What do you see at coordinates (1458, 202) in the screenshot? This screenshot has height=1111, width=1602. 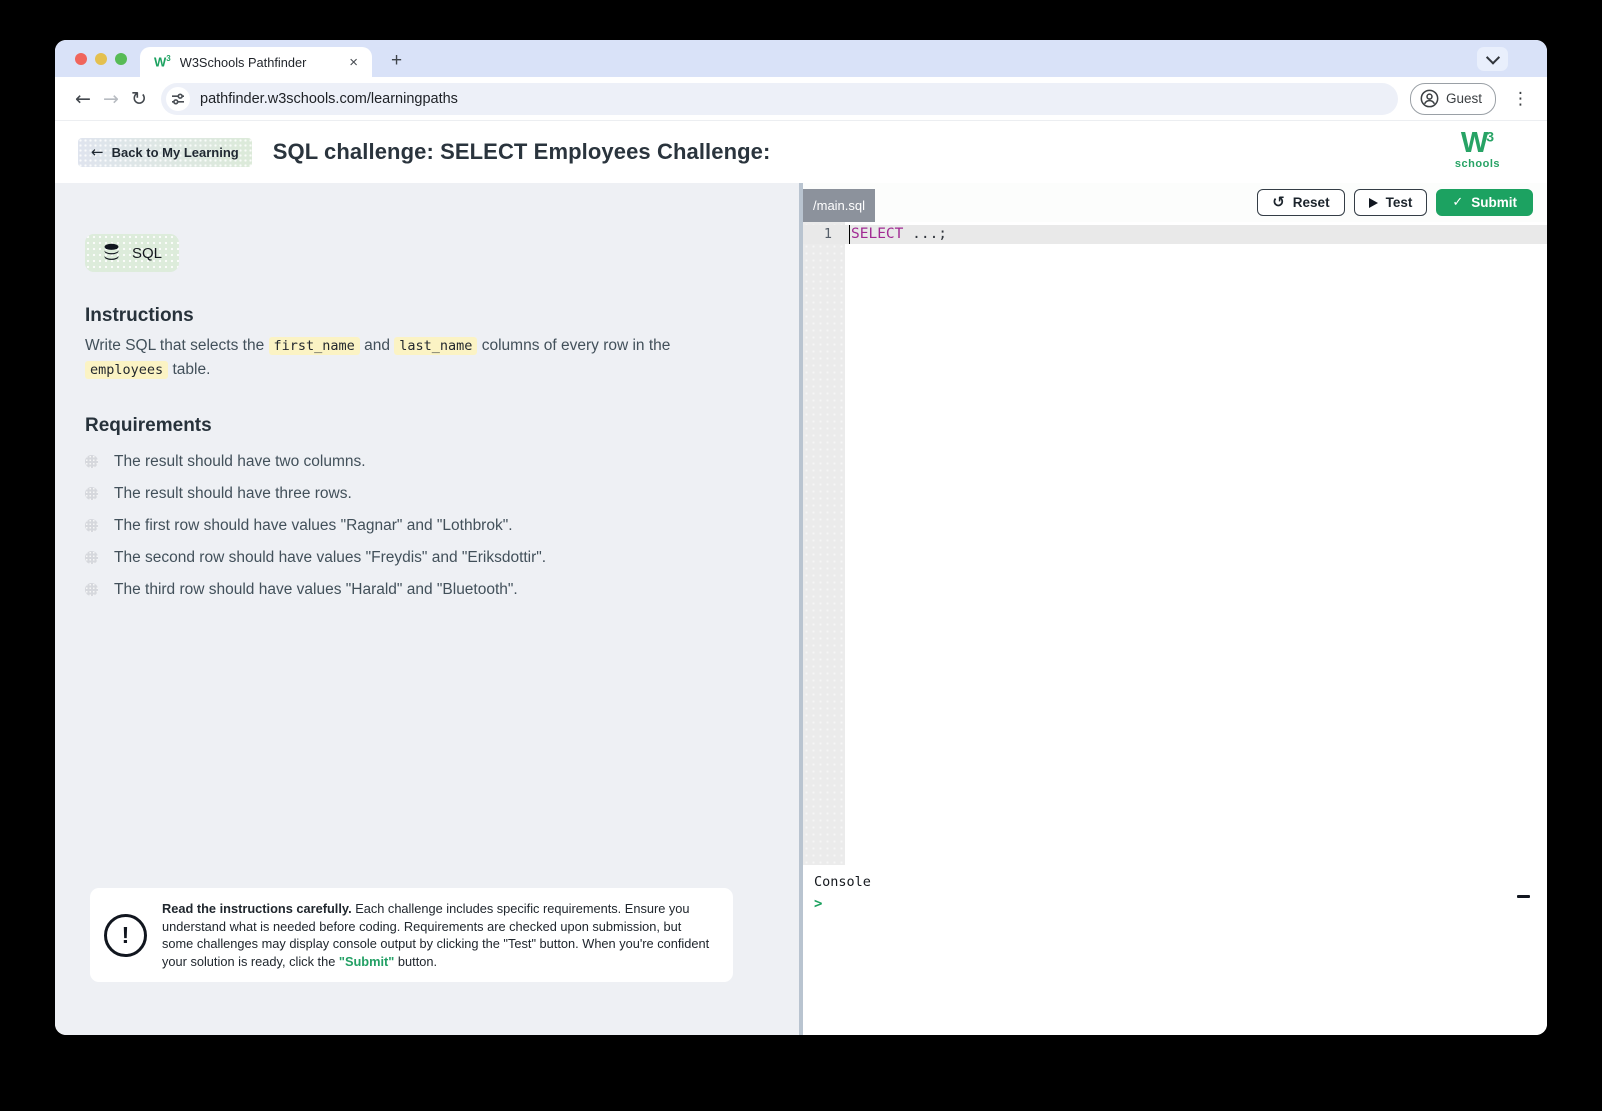 I see `check-icon: ✓` at bounding box center [1458, 202].